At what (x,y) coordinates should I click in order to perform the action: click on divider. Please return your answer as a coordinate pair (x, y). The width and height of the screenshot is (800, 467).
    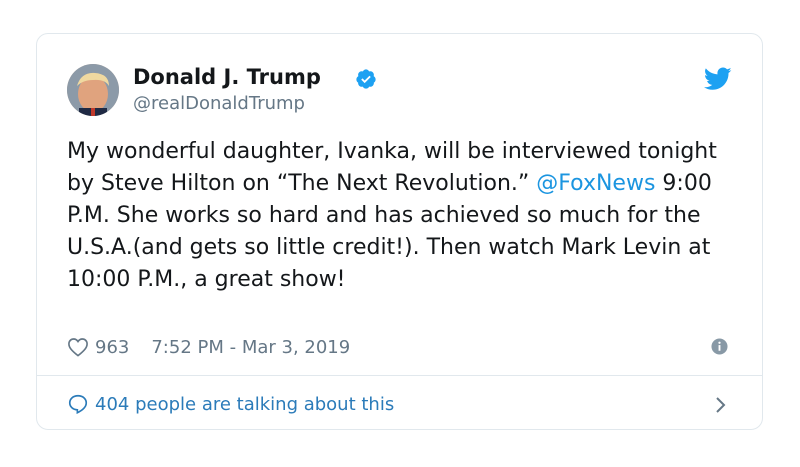
    Looking at the image, I should click on (399, 375).